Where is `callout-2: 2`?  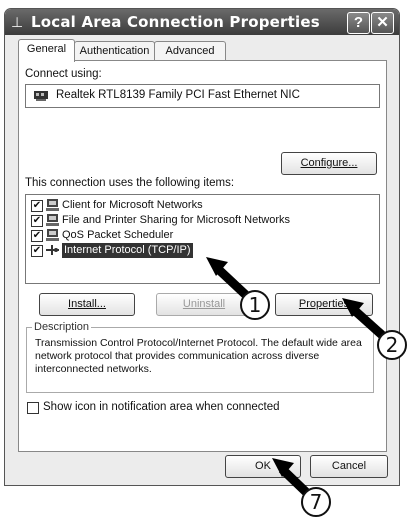 callout-2: 2 is located at coordinates (392, 345).